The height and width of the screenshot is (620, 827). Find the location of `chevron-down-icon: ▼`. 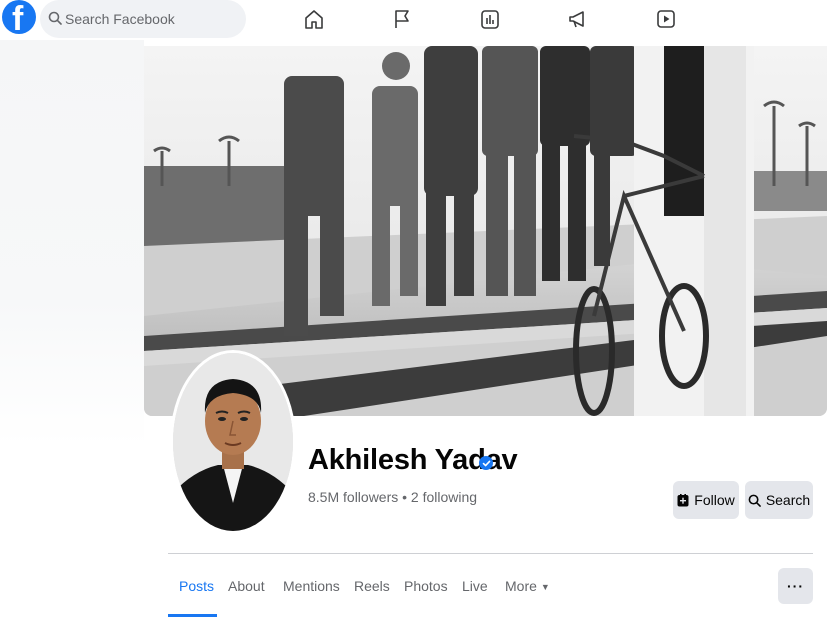

chevron-down-icon: ▼ is located at coordinates (545, 587).